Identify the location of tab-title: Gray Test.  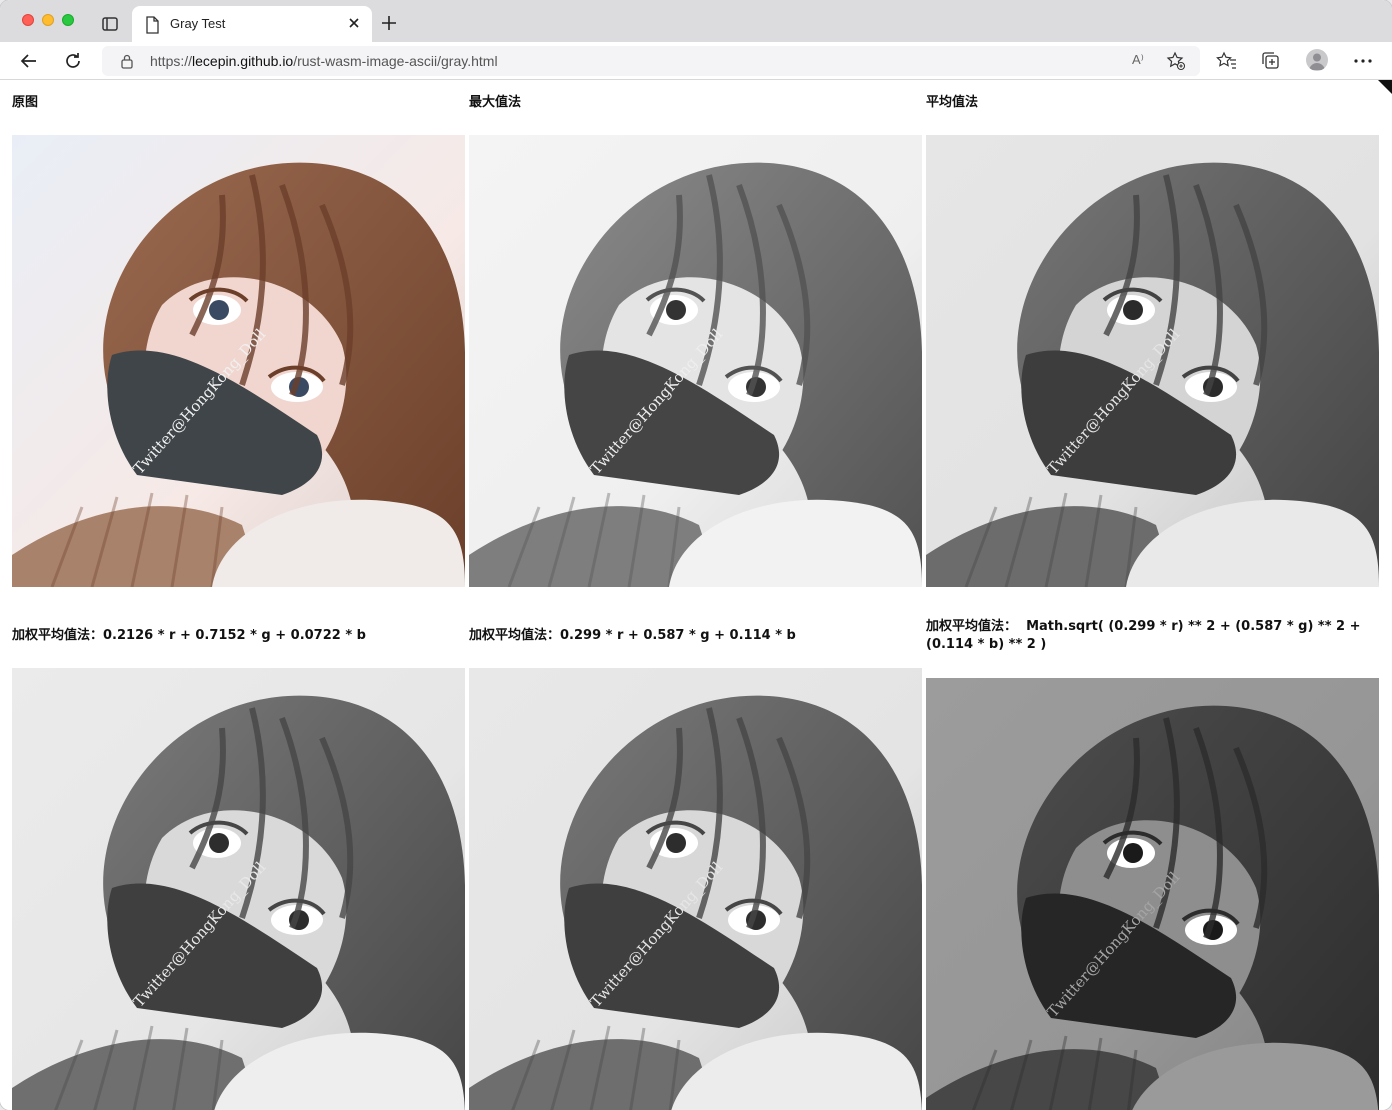
(198, 23).